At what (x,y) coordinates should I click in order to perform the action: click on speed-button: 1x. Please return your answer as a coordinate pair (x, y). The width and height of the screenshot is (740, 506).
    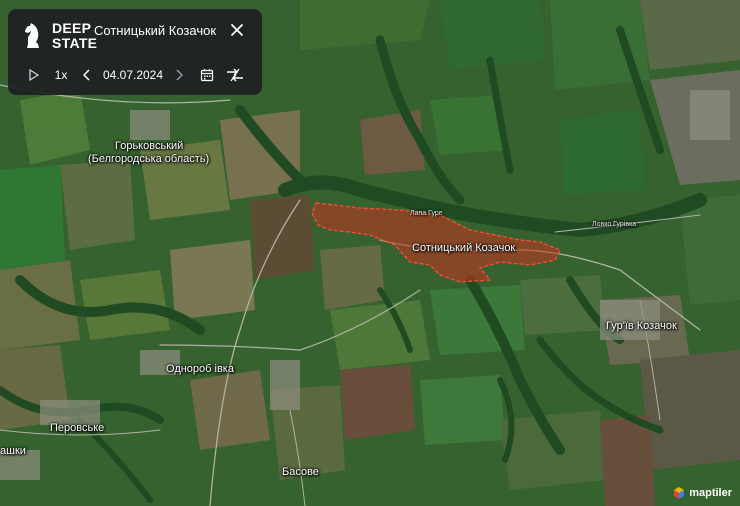
    Looking at the image, I should click on (61, 75).